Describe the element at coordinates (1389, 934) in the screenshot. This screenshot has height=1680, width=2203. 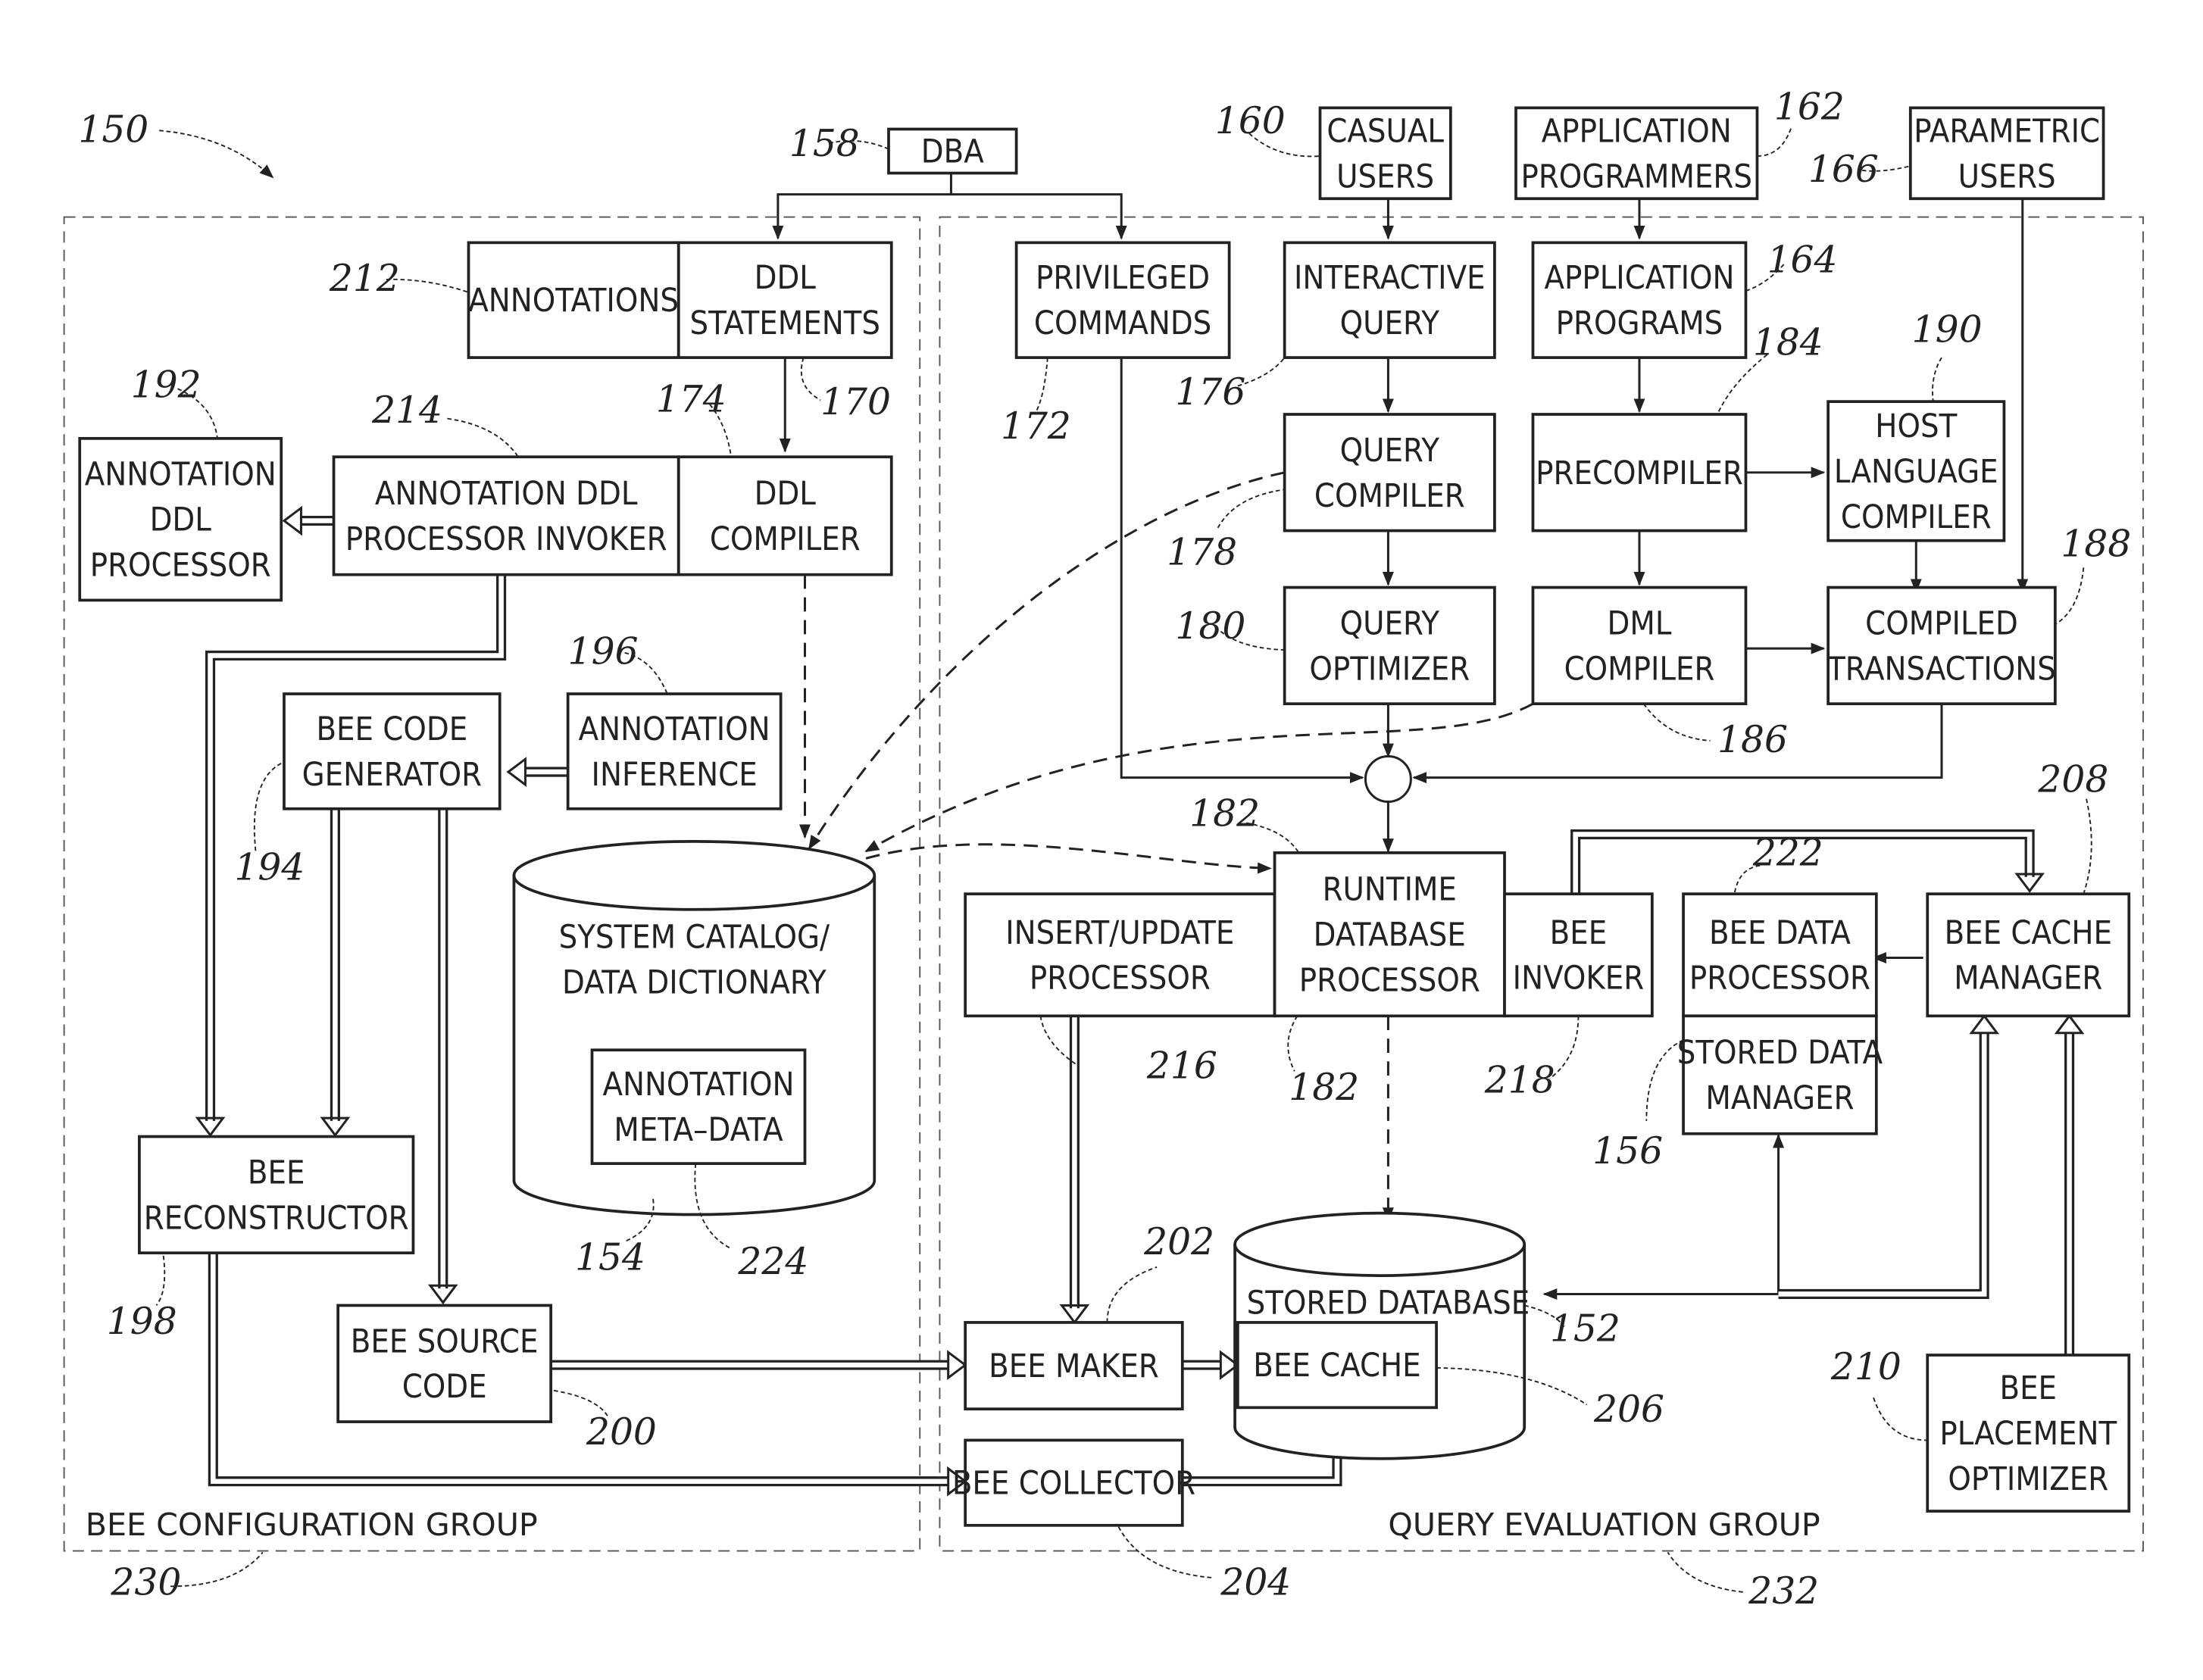
I see `runtime-box: RUNTIME DATABASE PROCESSOR` at that location.